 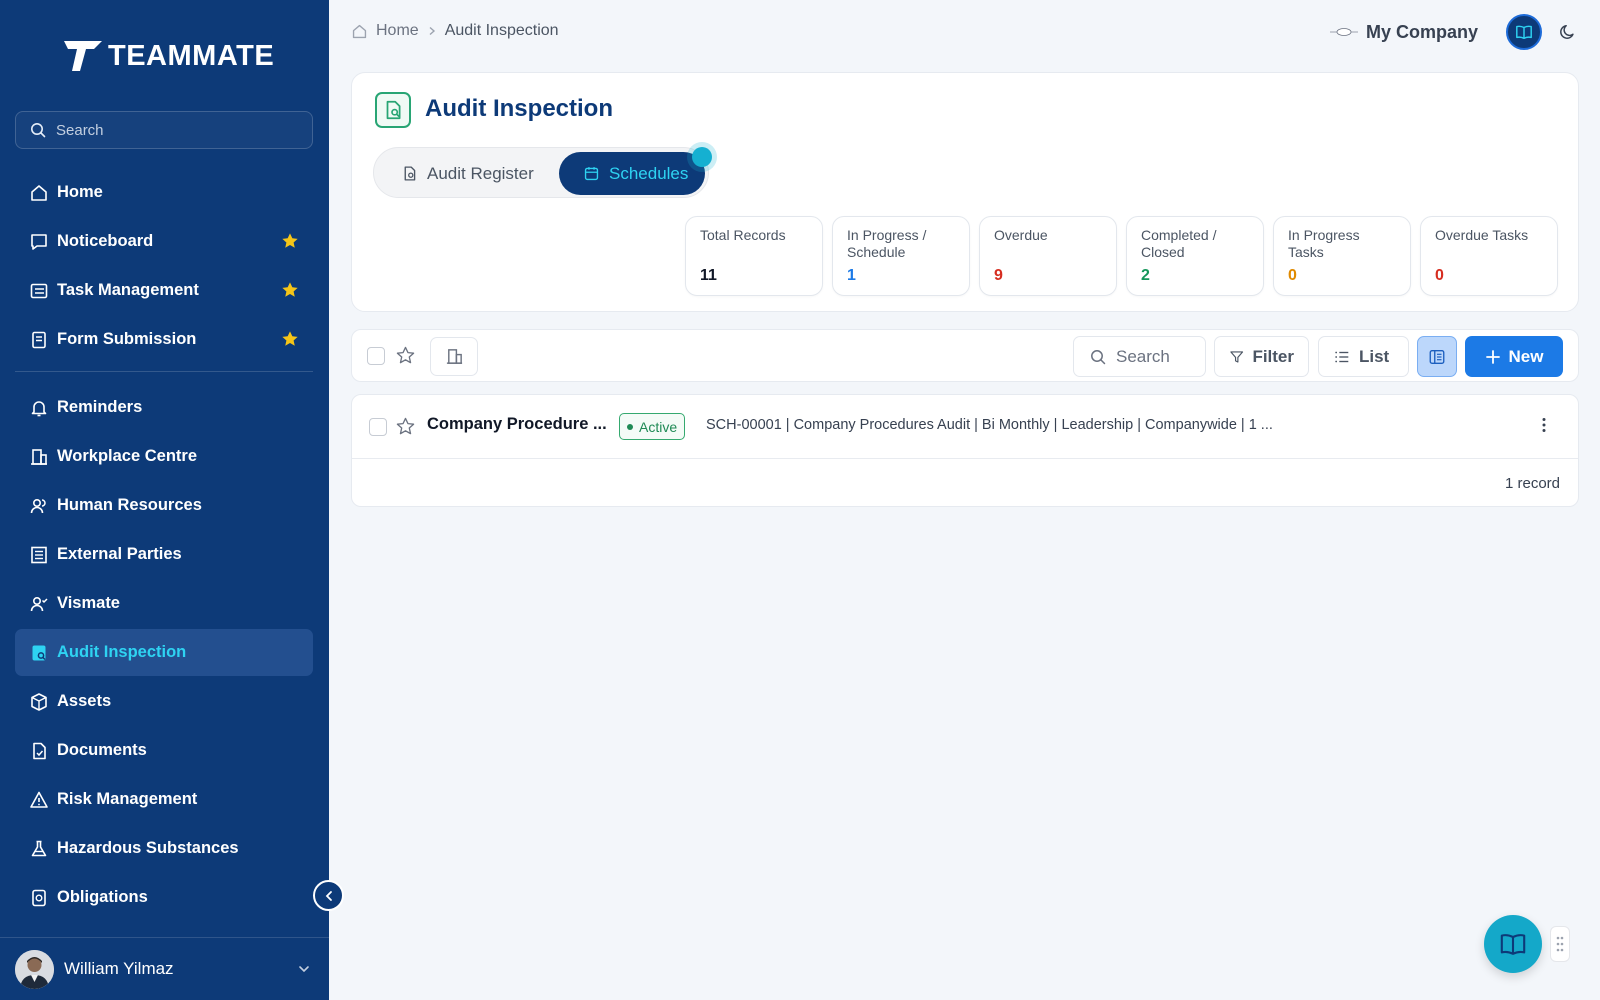 What do you see at coordinates (164, 407) in the screenshot?
I see `sidebar-item-reminders: Reminders` at bounding box center [164, 407].